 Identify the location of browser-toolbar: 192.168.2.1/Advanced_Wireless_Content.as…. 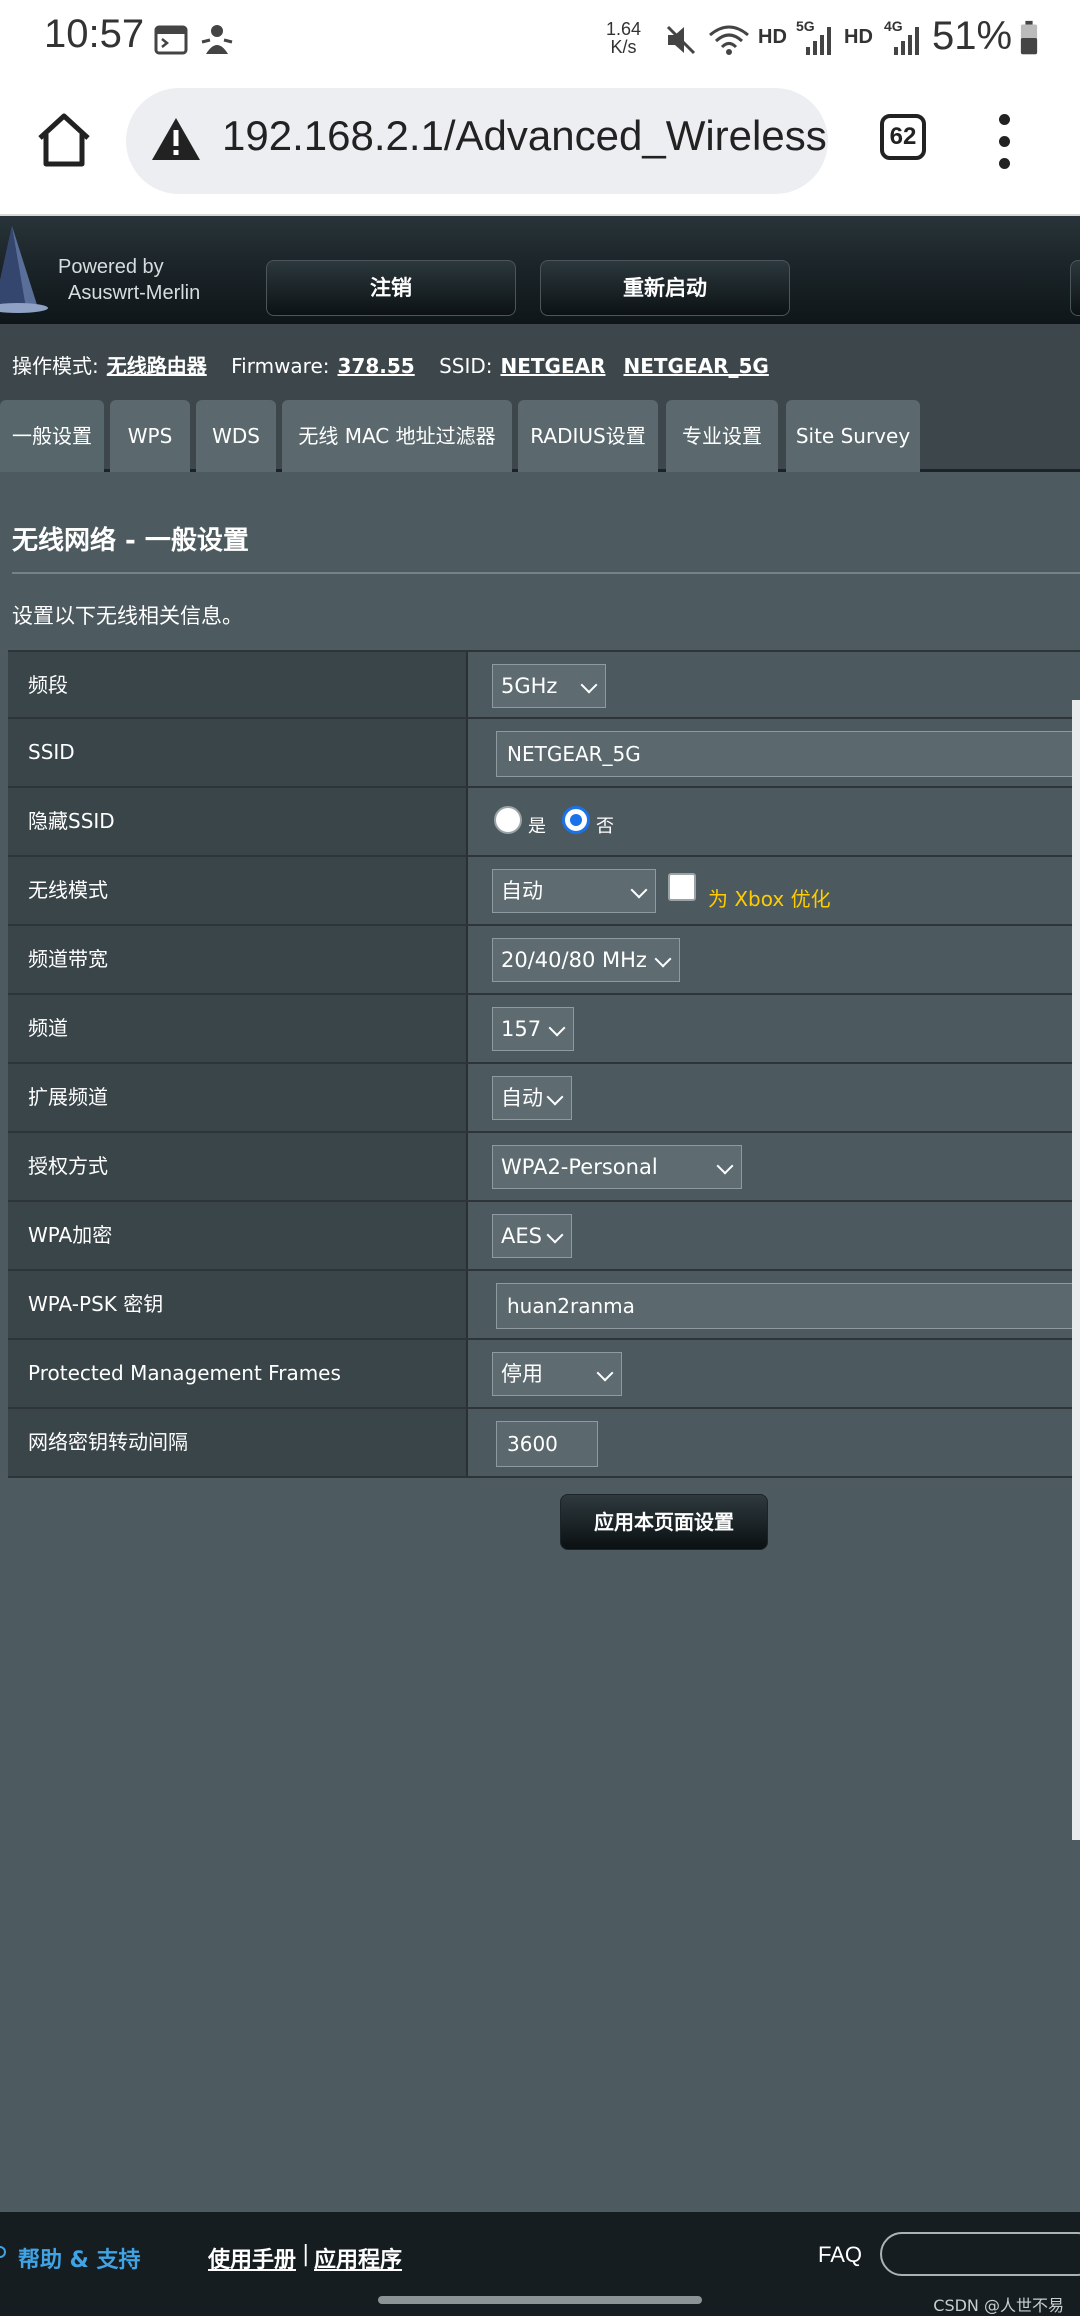
(540, 148).